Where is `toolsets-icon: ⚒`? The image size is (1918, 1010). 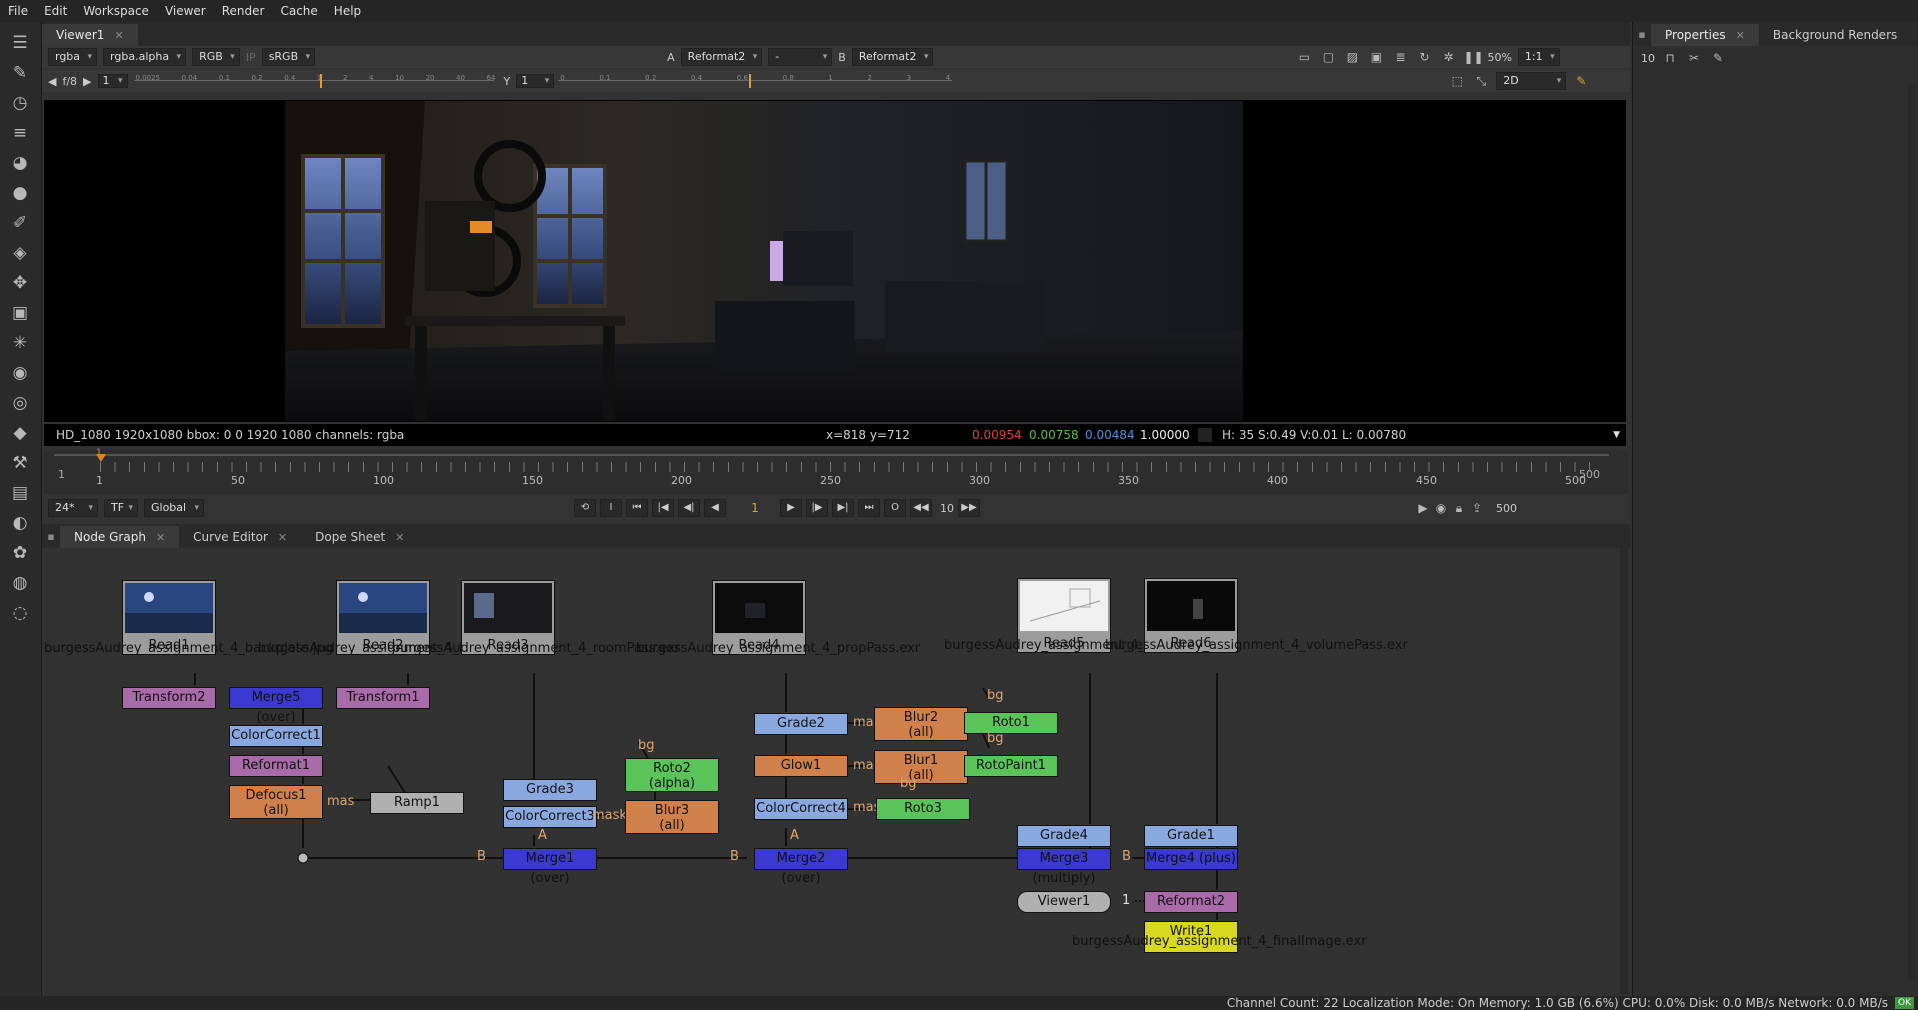
toolsets-icon: ⚒ is located at coordinates (20, 463).